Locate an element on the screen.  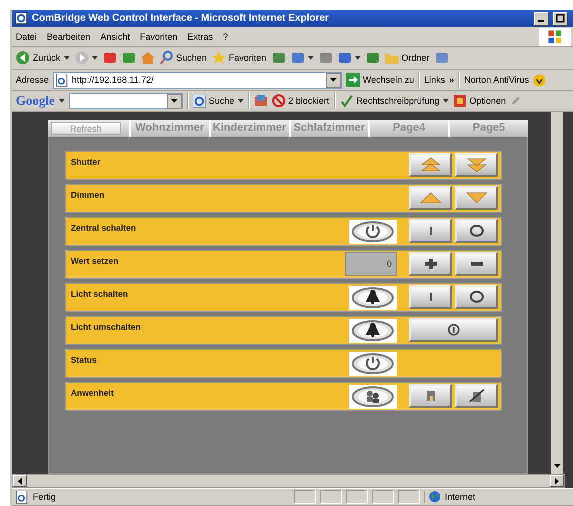
browser-icon is located at coordinates (21, 18).